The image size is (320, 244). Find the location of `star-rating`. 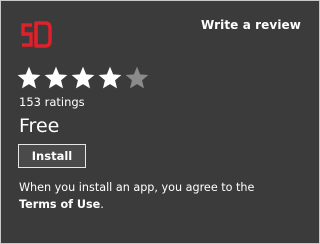

star-rating is located at coordinates (83, 78).